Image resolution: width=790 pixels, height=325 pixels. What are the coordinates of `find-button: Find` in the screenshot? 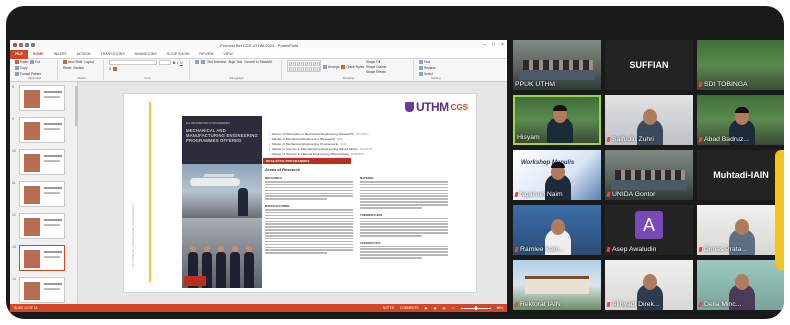 It's located at (436, 62).